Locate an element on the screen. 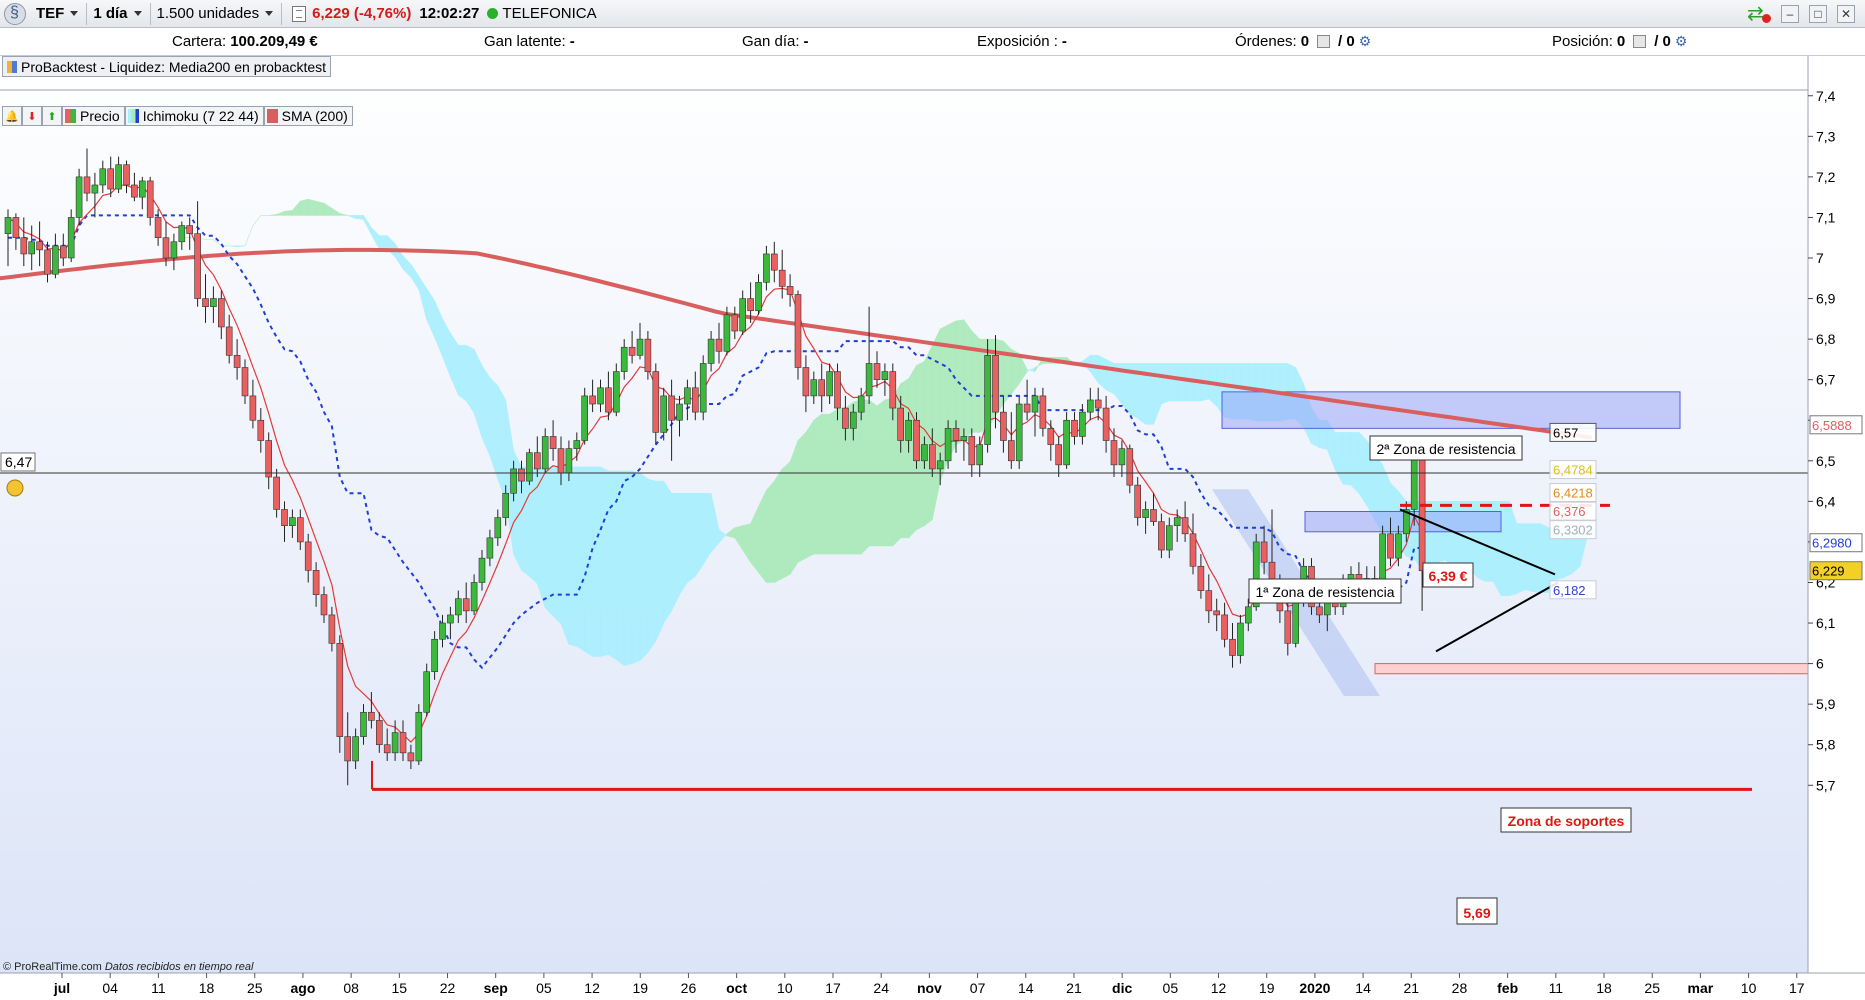 The image size is (1865, 1000). legend-sma: SMA (200) is located at coordinates (308, 116).